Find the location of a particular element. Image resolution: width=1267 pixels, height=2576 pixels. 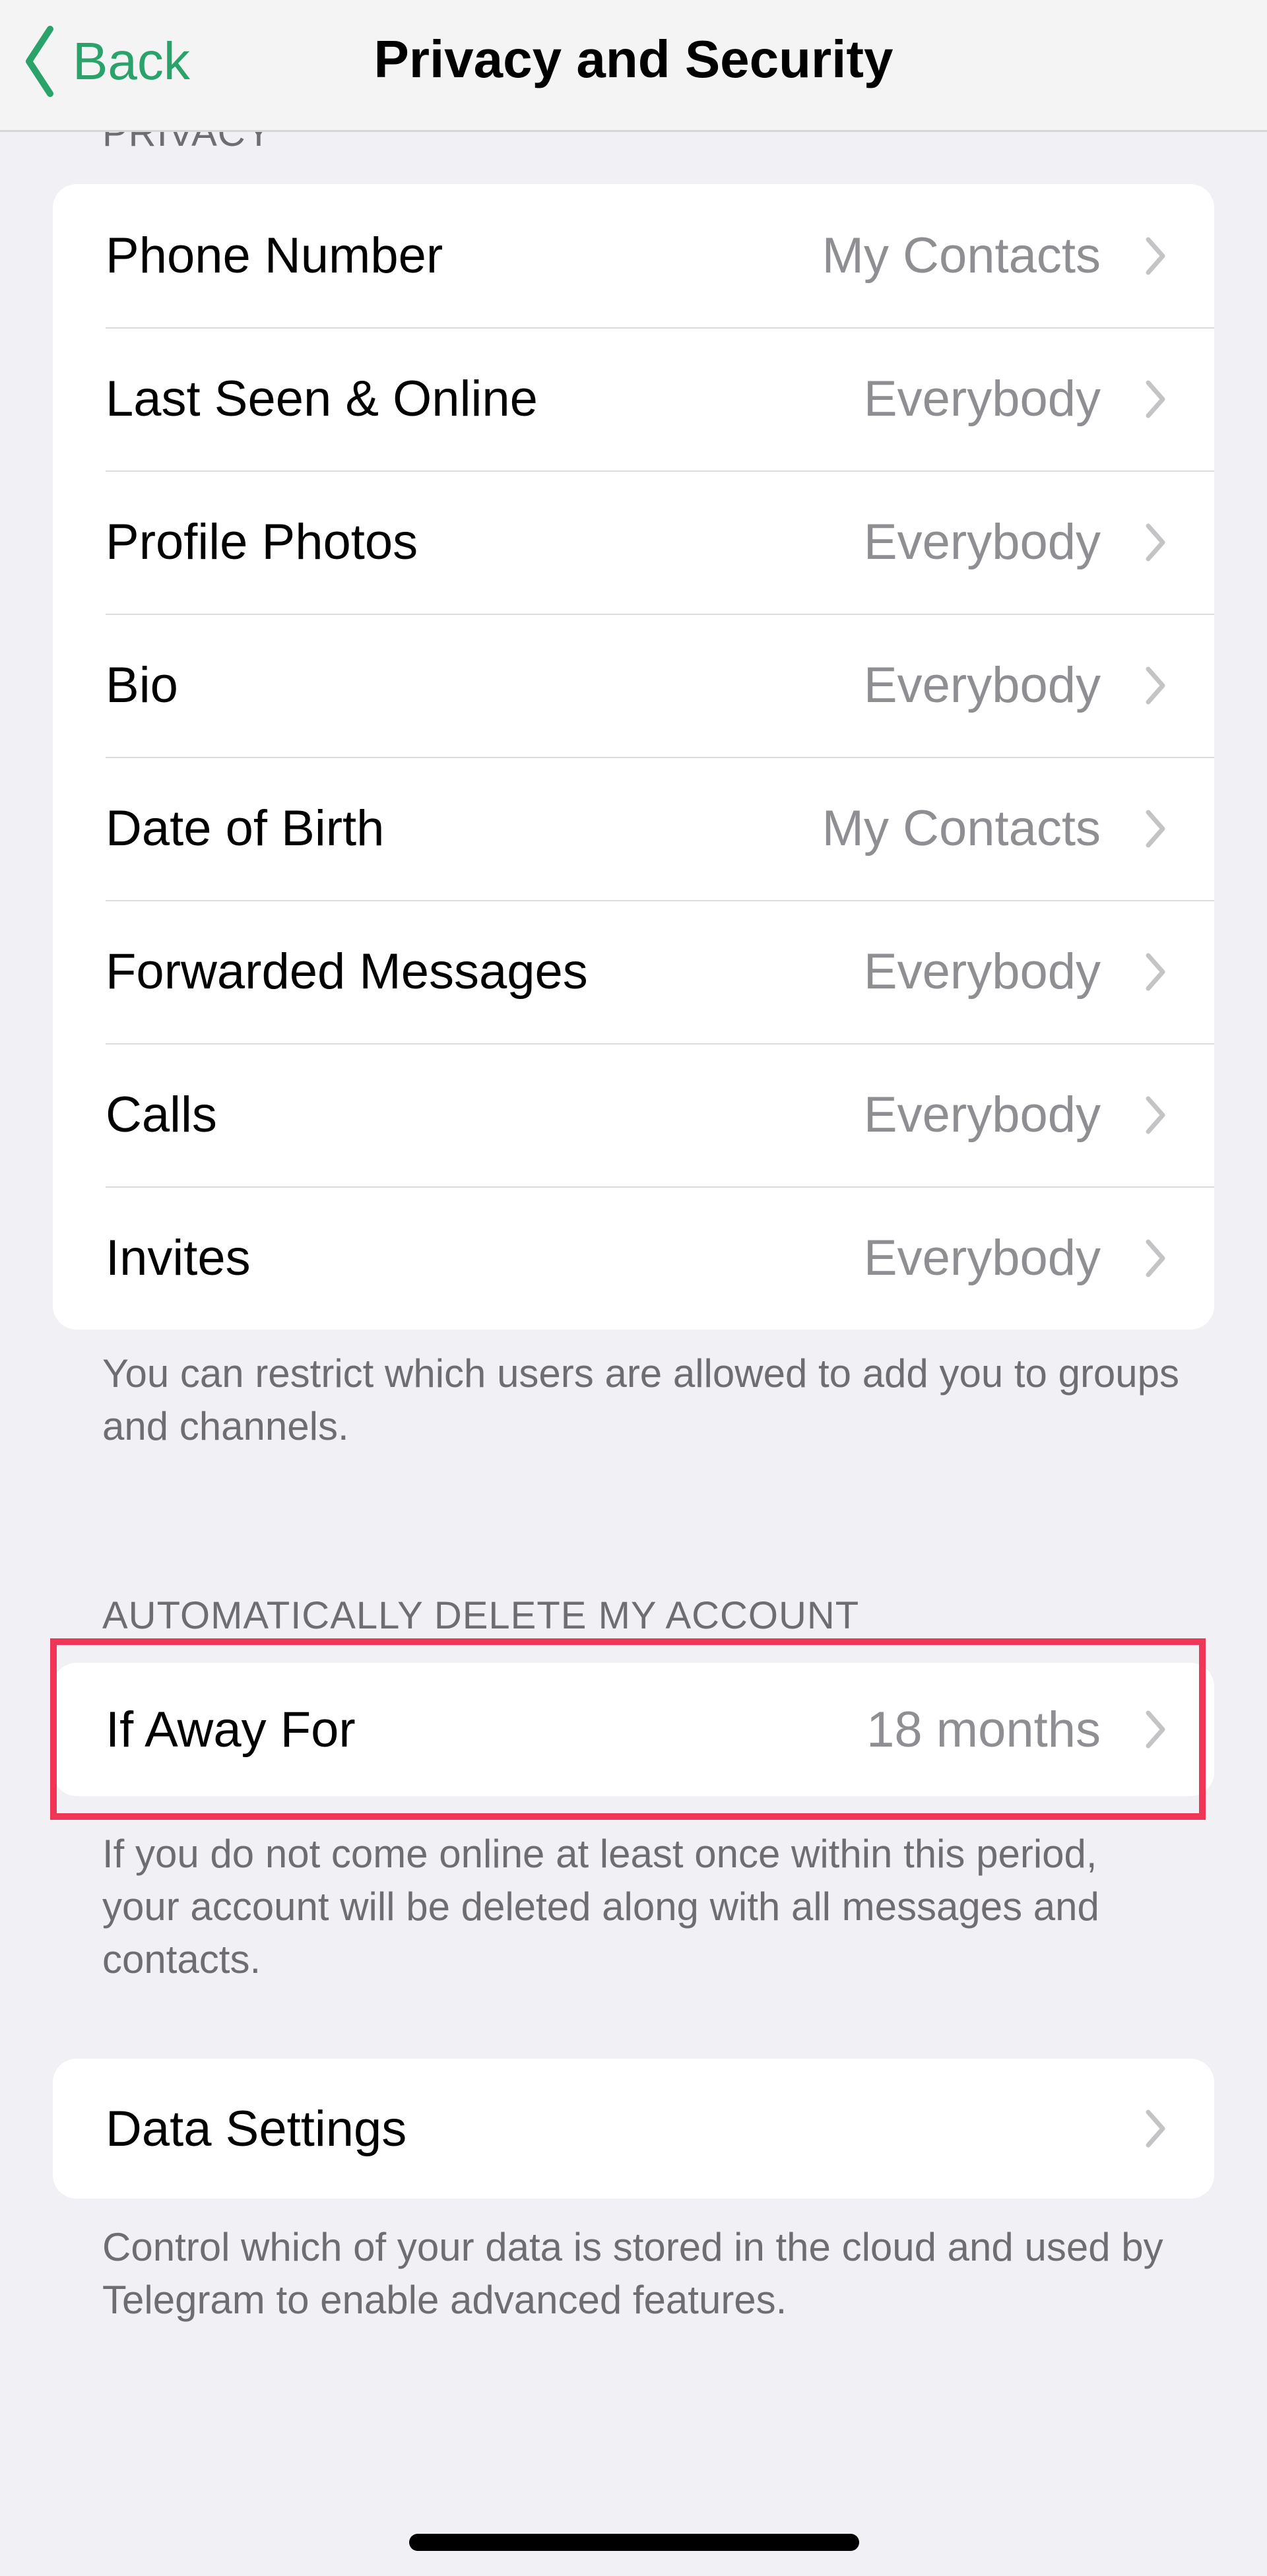

row-label: Bio is located at coordinates (142, 685).